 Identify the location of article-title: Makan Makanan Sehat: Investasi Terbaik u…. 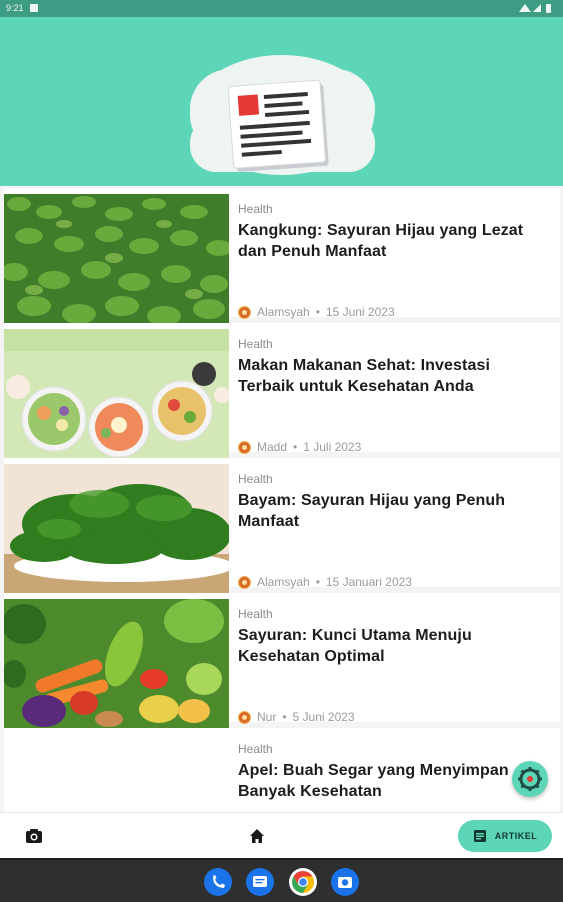
(388, 376).